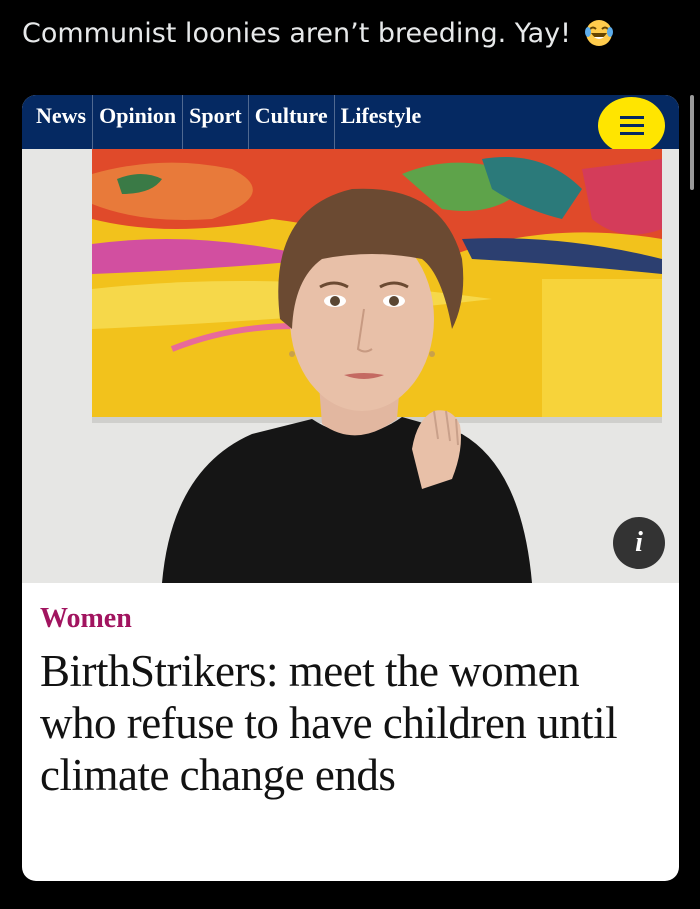 The height and width of the screenshot is (909, 700). I want to click on laughing-crying-emoji-icon, so click(598, 33).